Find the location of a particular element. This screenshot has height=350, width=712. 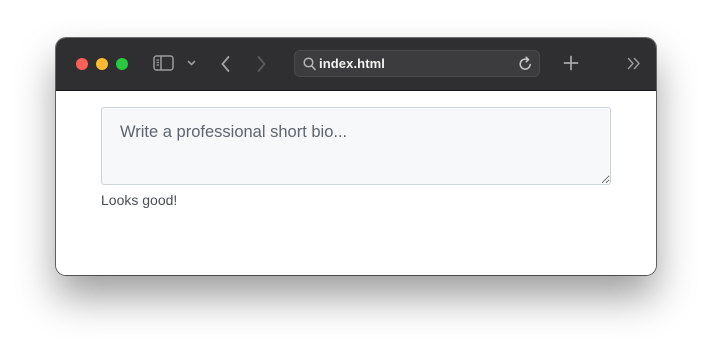

forward-button is located at coordinates (261, 64).